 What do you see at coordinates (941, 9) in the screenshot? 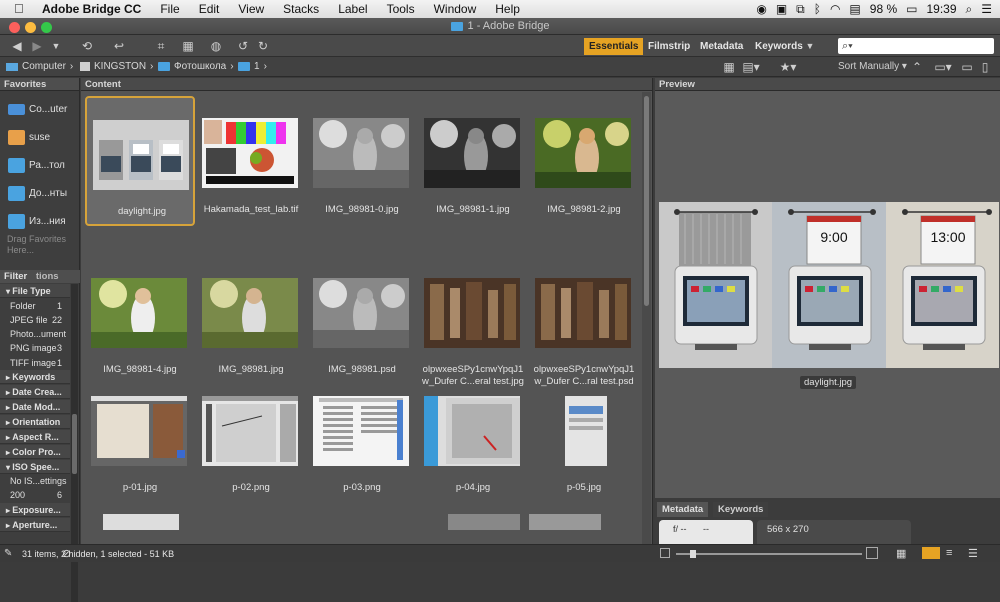
I see `clock: 19:39` at bounding box center [941, 9].